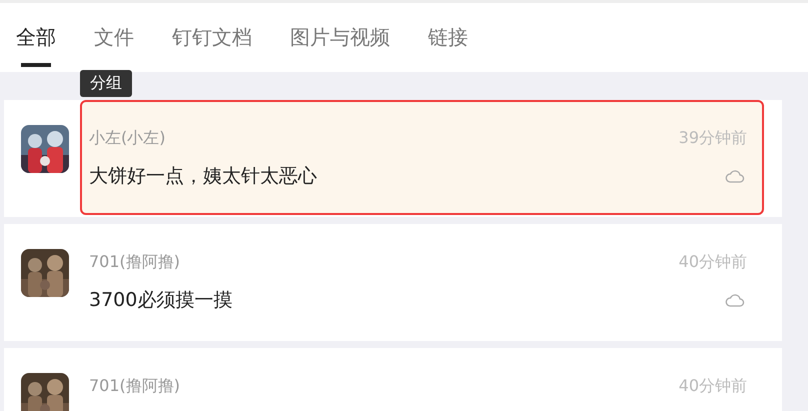 This screenshot has width=808, height=411. Describe the element at coordinates (106, 83) in the screenshot. I see `tooltip: 分组` at that location.